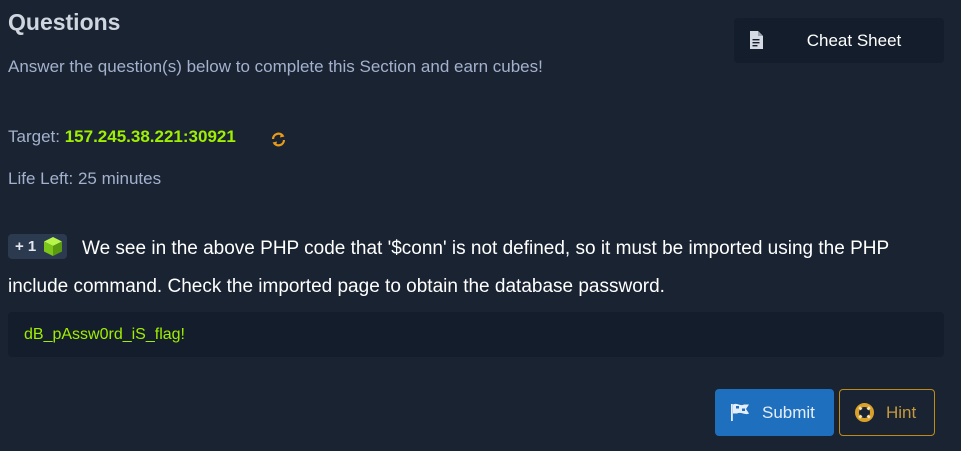 The image size is (961, 451). What do you see at coordinates (864, 412) in the screenshot?
I see `lifebuoy-icon` at bounding box center [864, 412].